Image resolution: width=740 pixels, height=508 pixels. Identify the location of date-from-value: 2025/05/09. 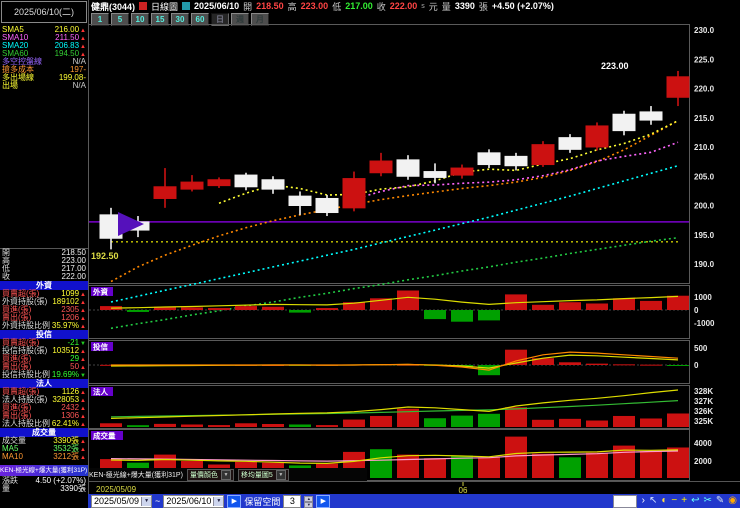
(117, 501).